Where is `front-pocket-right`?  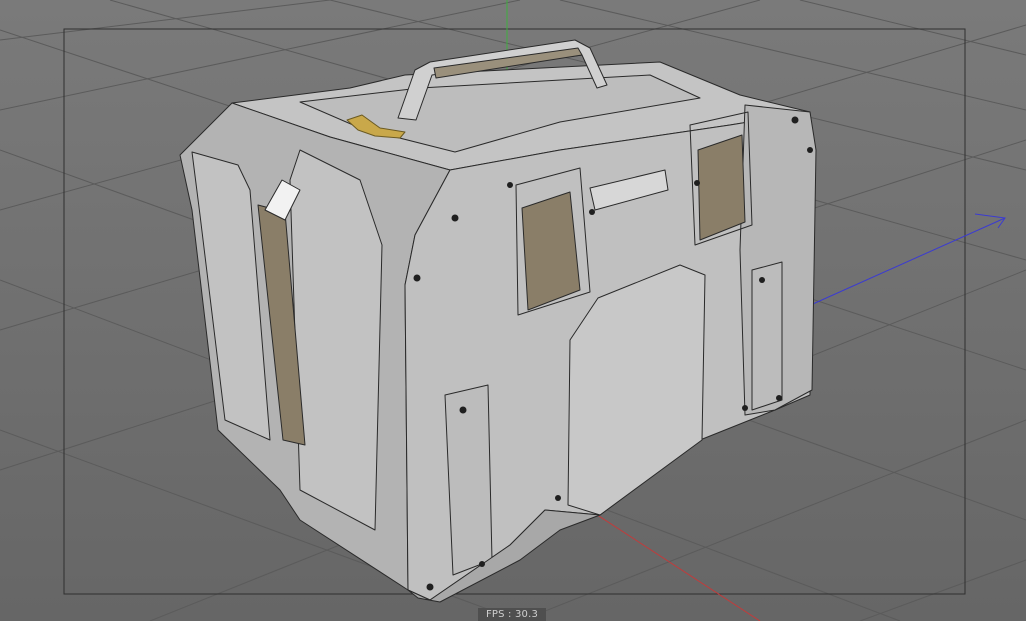 front-pocket-right is located at coordinates (721, 187).